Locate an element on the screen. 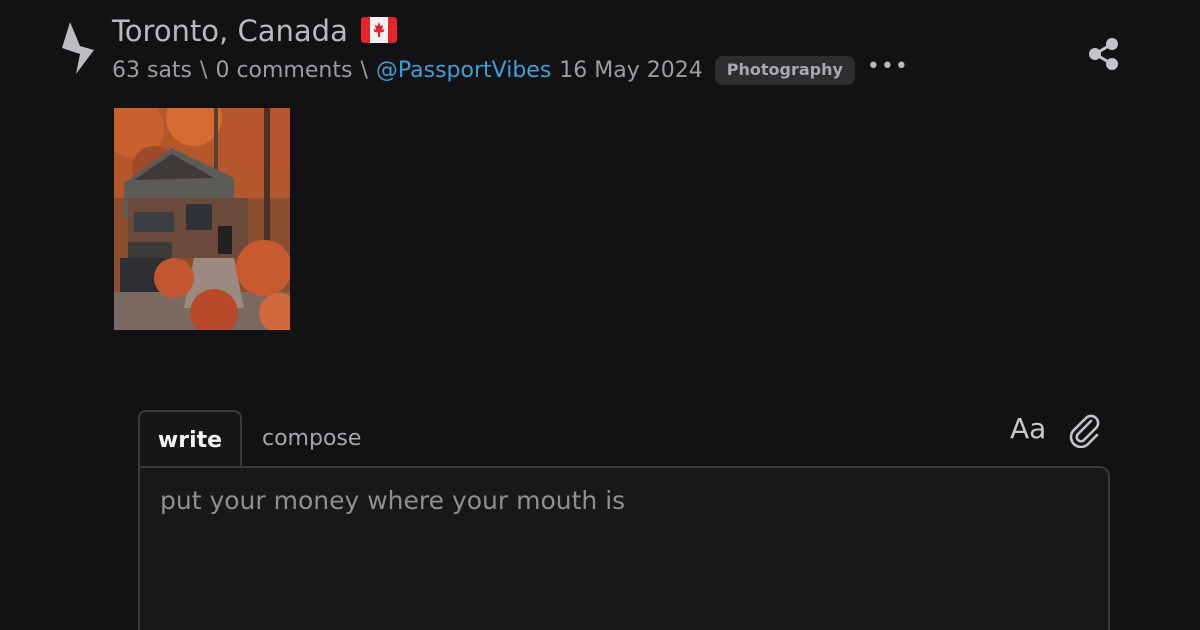 Image resolution: width=1200 pixels, height=630 pixels. share-icon is located at coordinates (1103, 54).